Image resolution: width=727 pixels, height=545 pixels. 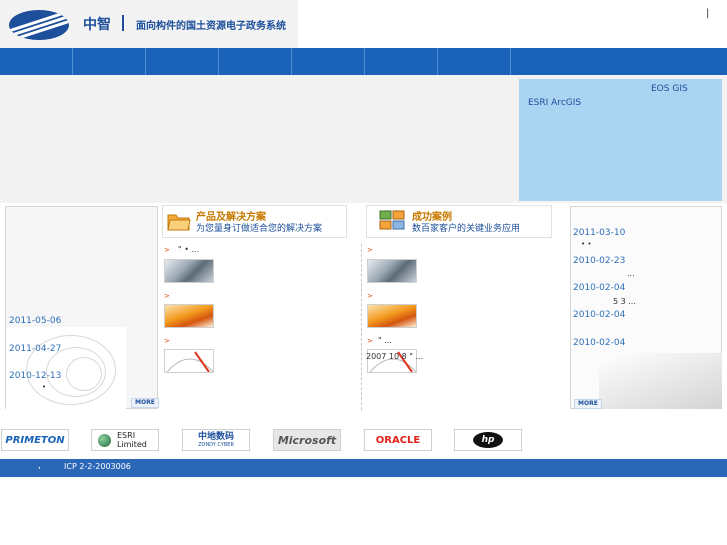 I want to click on brand-name: 中智, so click(x=97, y=25).